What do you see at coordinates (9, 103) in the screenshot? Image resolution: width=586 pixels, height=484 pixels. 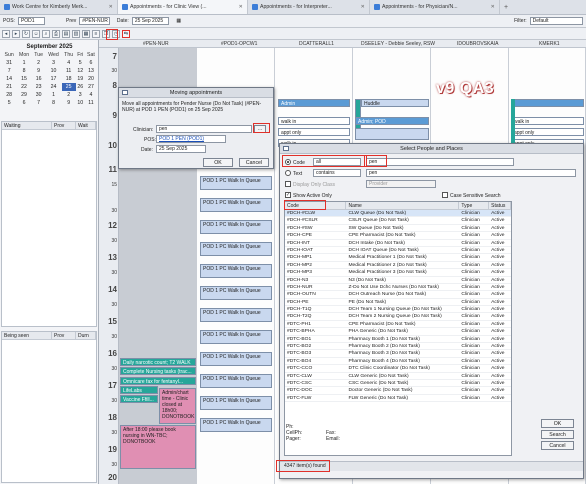 I see `calendar-day: 5` at bounding box center [9, 103].